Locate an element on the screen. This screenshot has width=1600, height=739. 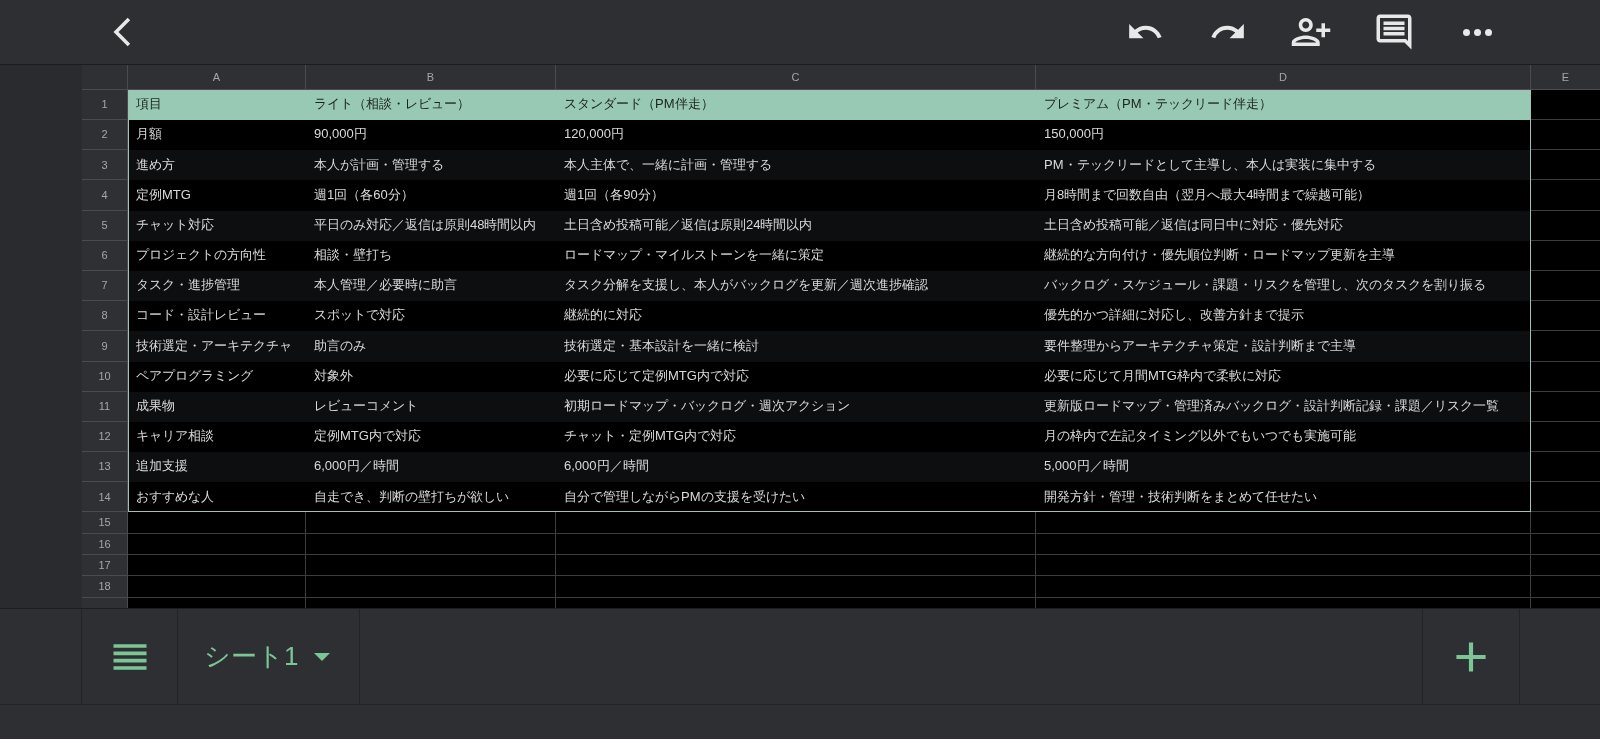
table-cell: 土日含め投稿可能／返信は原則24時間以内 is located at coordinates (796, 225).